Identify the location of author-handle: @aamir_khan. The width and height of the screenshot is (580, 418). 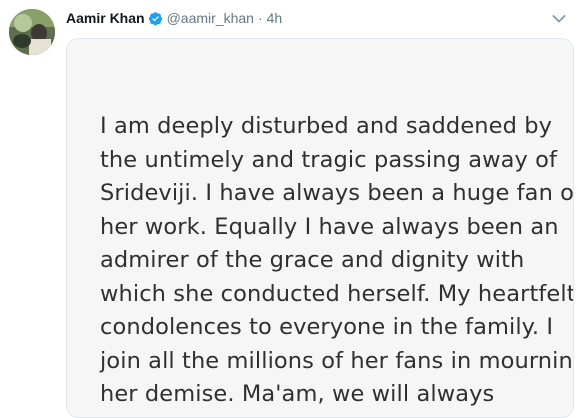
(210, 18).